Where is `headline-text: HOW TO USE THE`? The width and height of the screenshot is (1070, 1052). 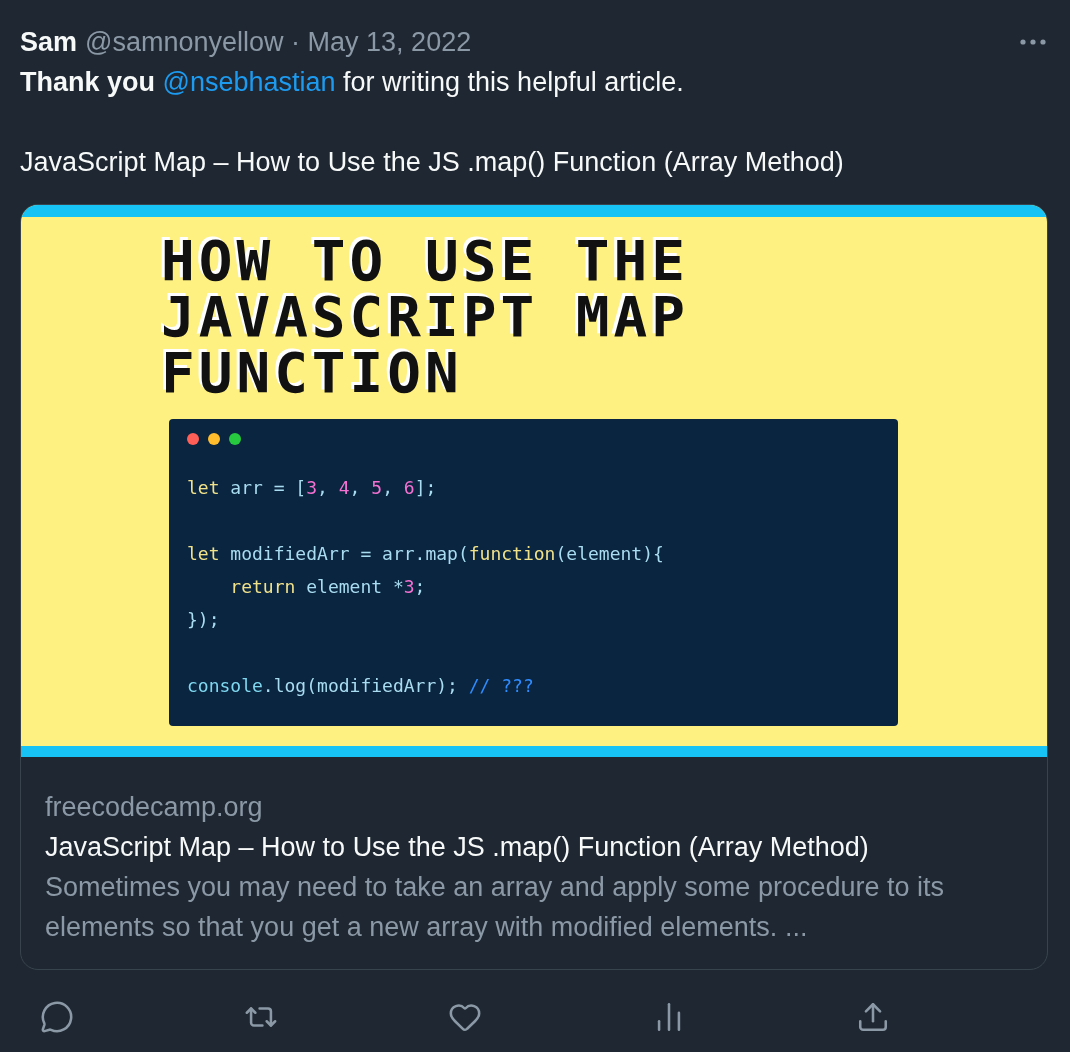
headline-text: HOW TO USE THE is located at coordinates (425, 261).